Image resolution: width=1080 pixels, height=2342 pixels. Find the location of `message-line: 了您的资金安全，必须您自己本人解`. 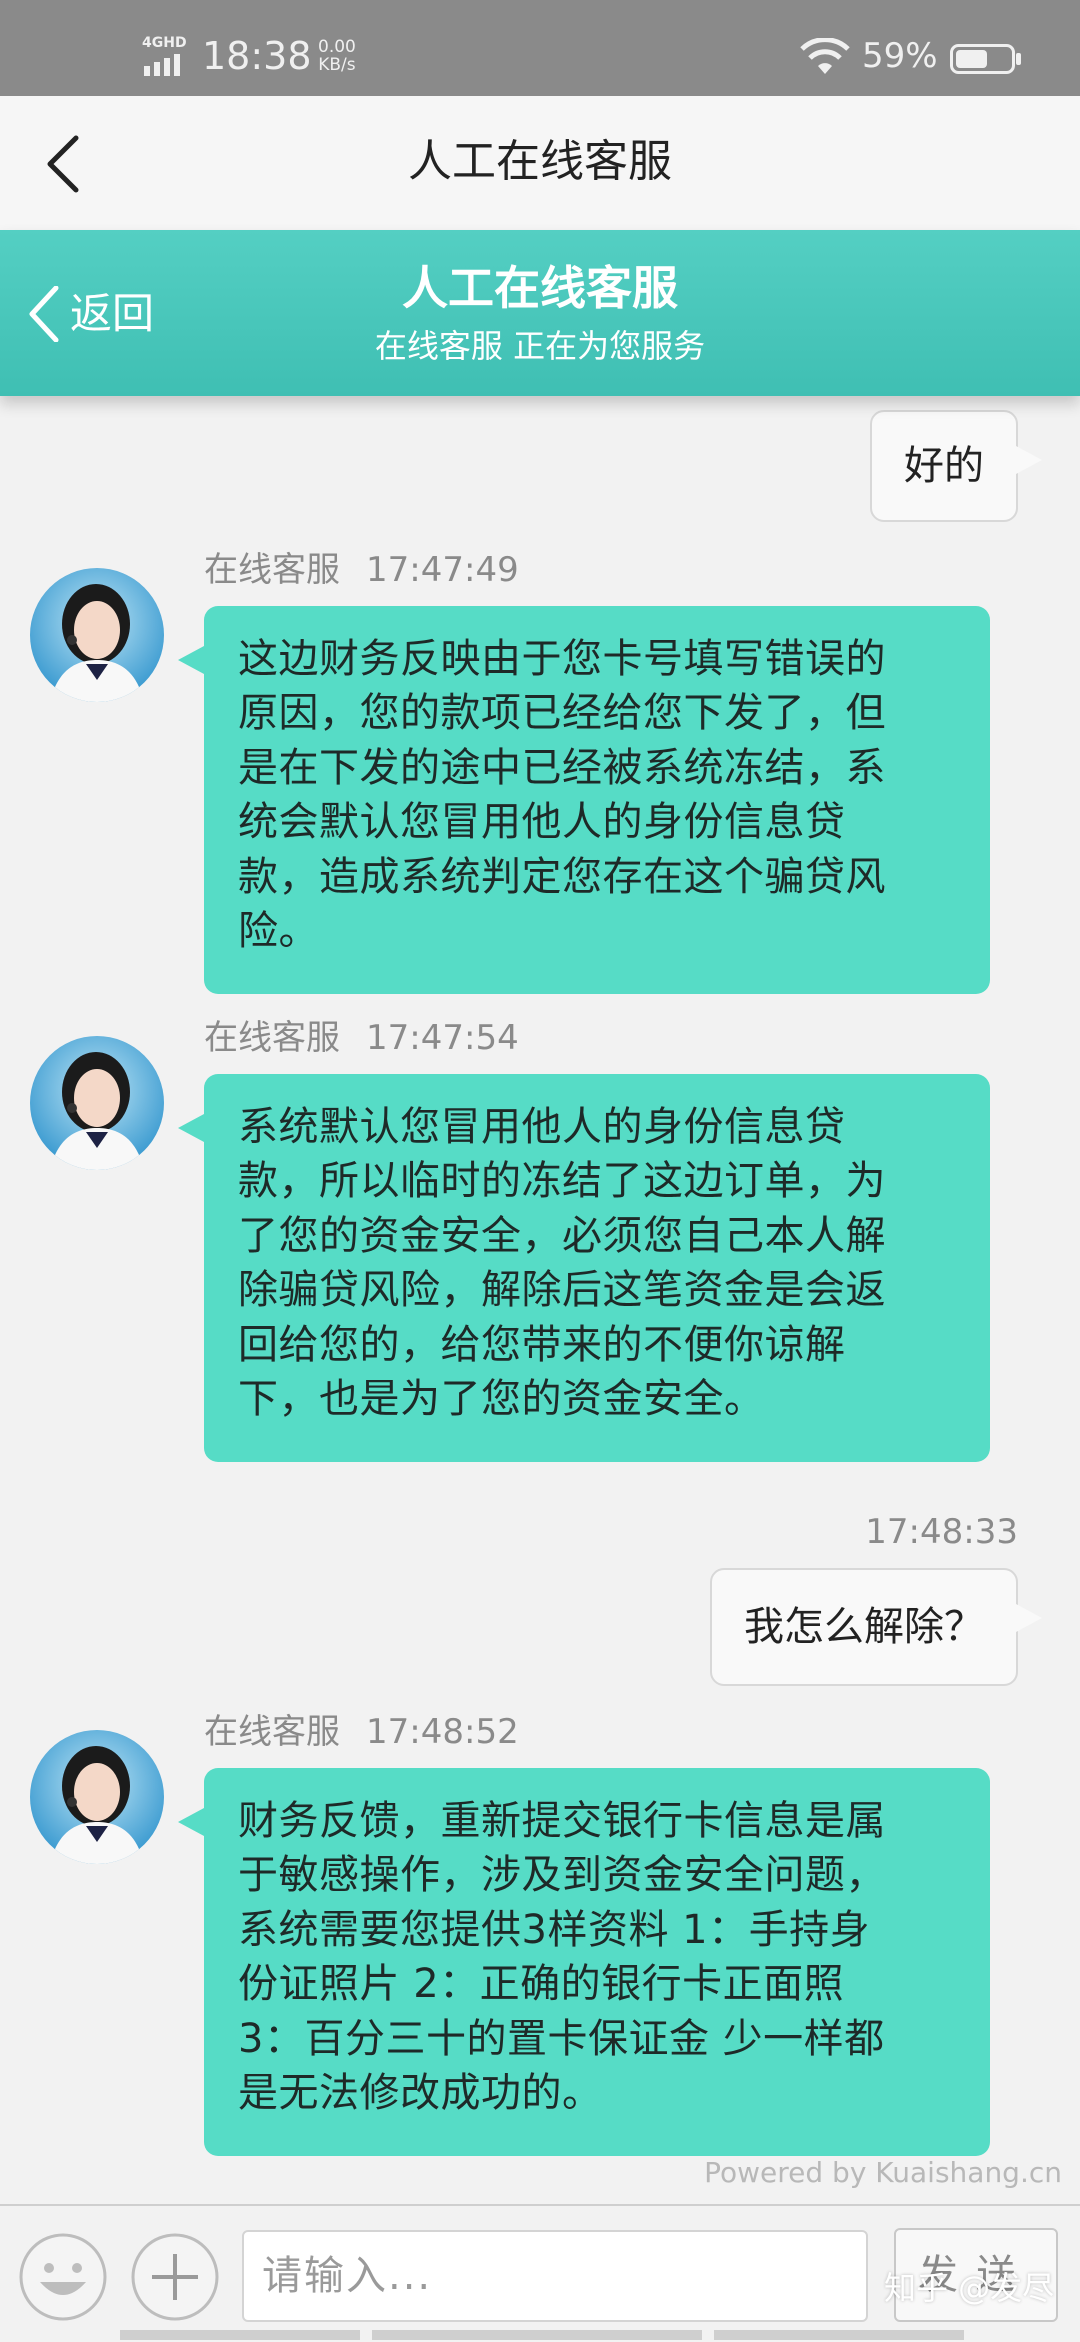

message-line: 了您的资金安全，必须您自己本人解 is located at coordinates (562, 1235).